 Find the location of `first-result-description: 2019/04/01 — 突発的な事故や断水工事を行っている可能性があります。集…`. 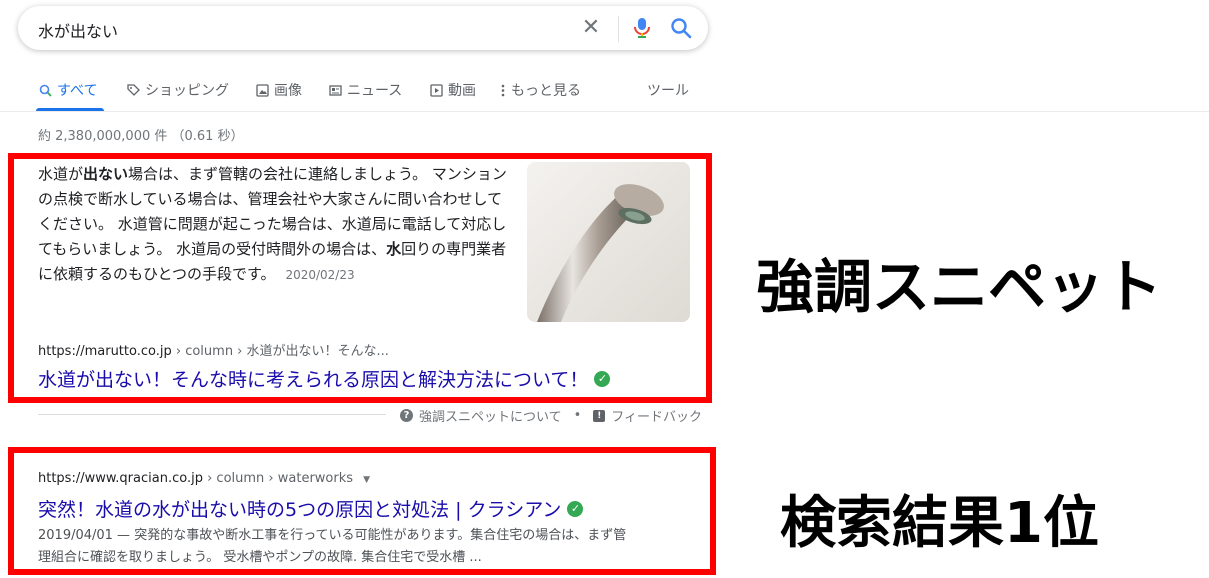

first-result-description: 2019/04/01 — 突発的な事故や断水工事を行っている可能性があります。集… is located at coordinates (332, 546).